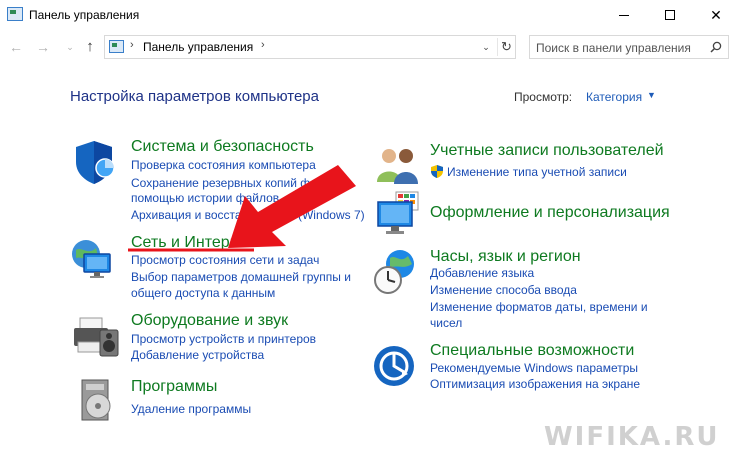  Describe the element at coordinates (191, 409) in the screenshot. I see `link-uninstall-program: Удаление программы` at that location.